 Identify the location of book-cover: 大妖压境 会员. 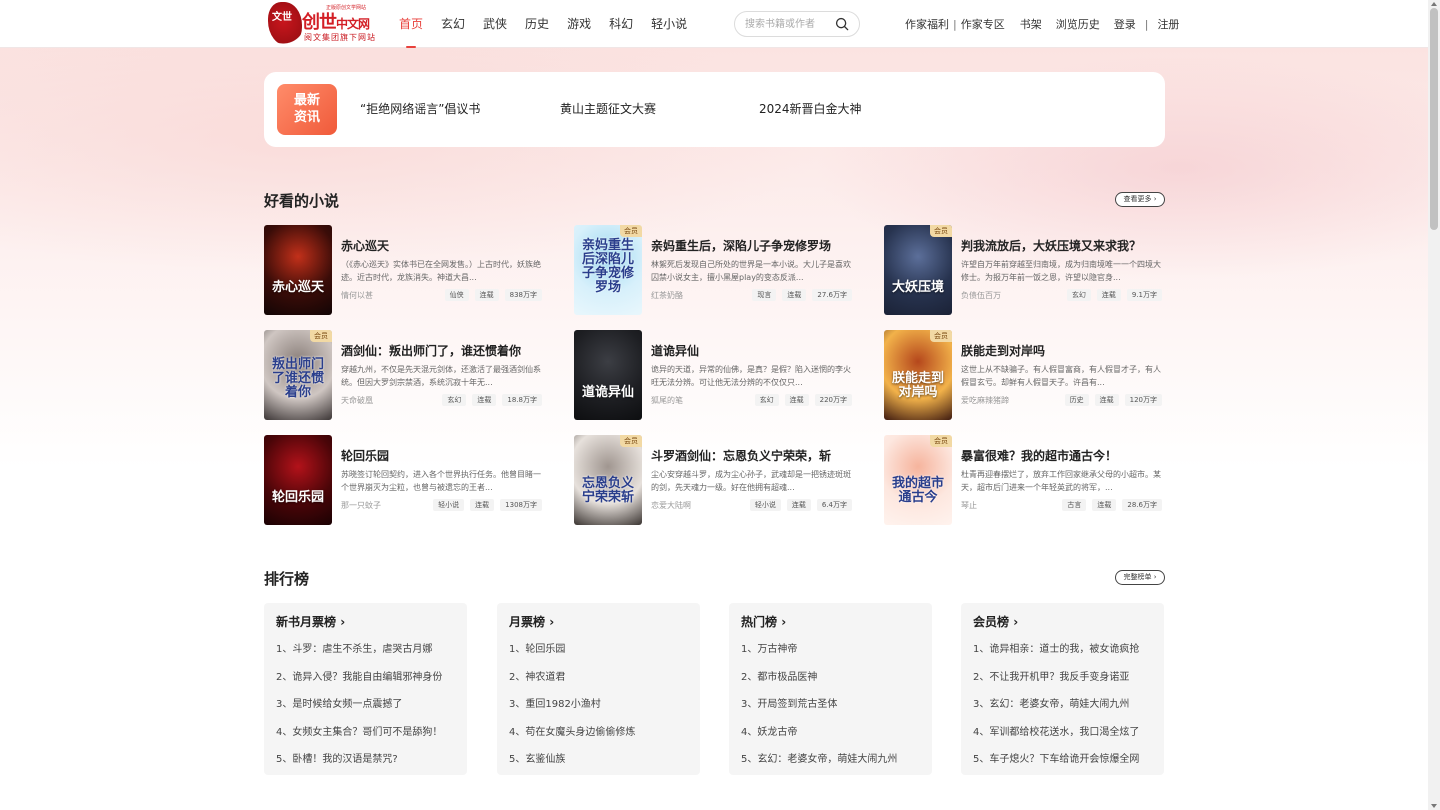
(918, 270).